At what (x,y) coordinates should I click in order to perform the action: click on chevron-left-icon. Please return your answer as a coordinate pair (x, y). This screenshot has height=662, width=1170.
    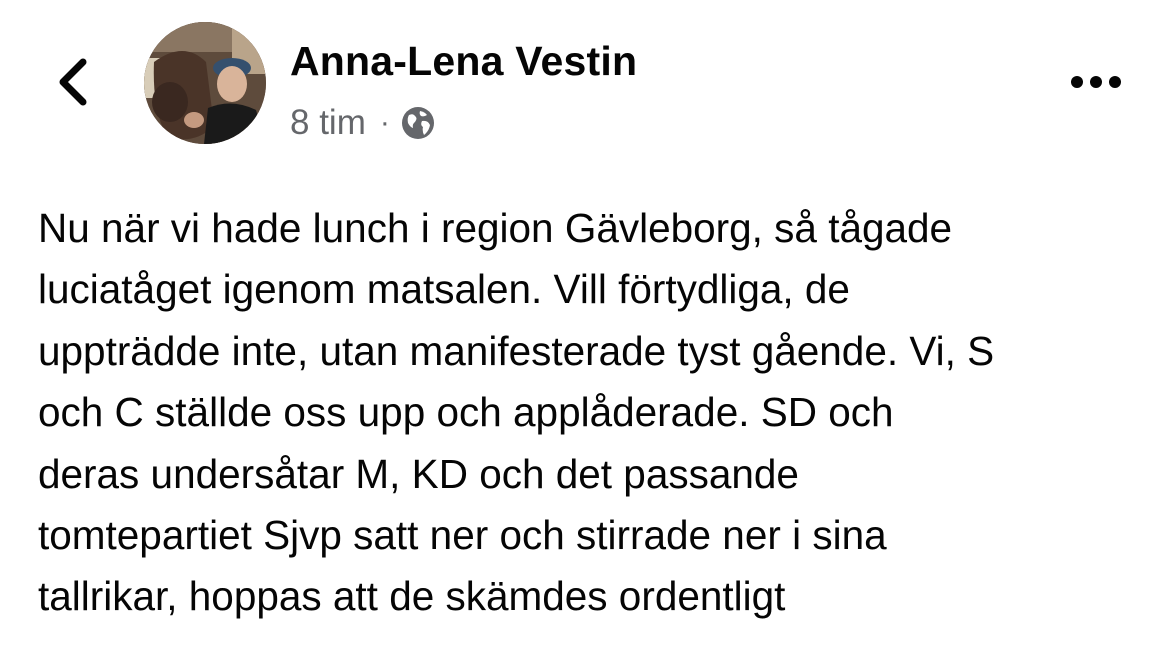
    Looking at the image, I should click on (73, 82).